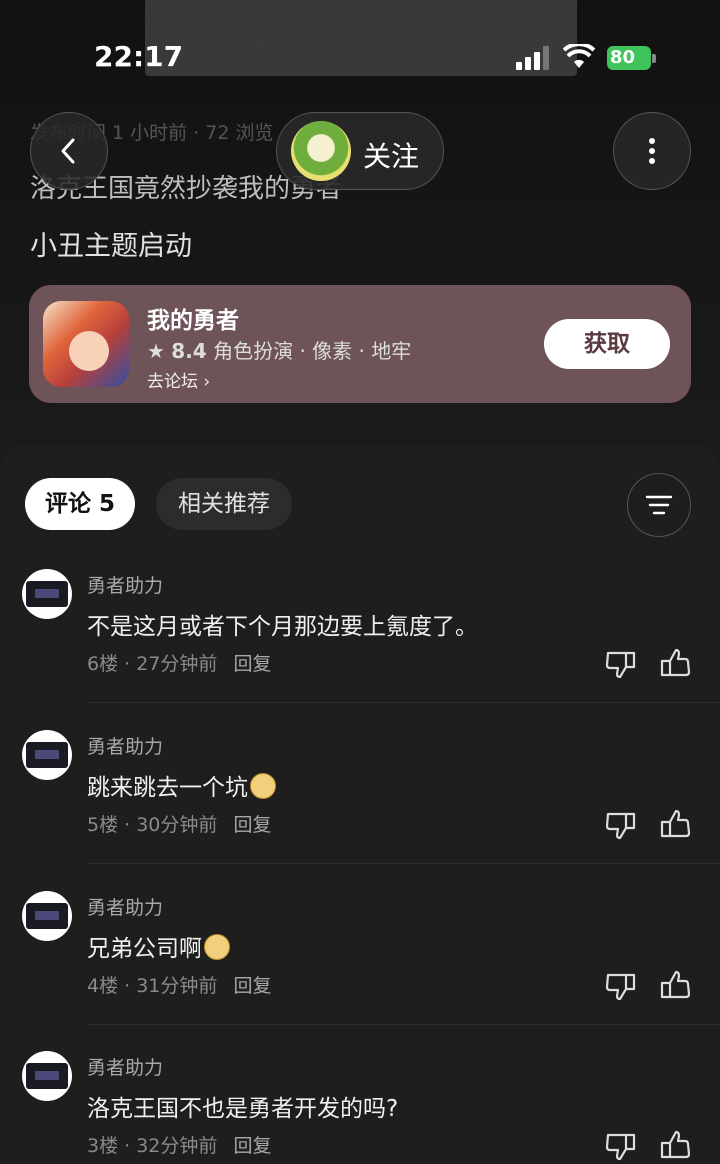  I want to click on wifi-icon, so click(579, 56).